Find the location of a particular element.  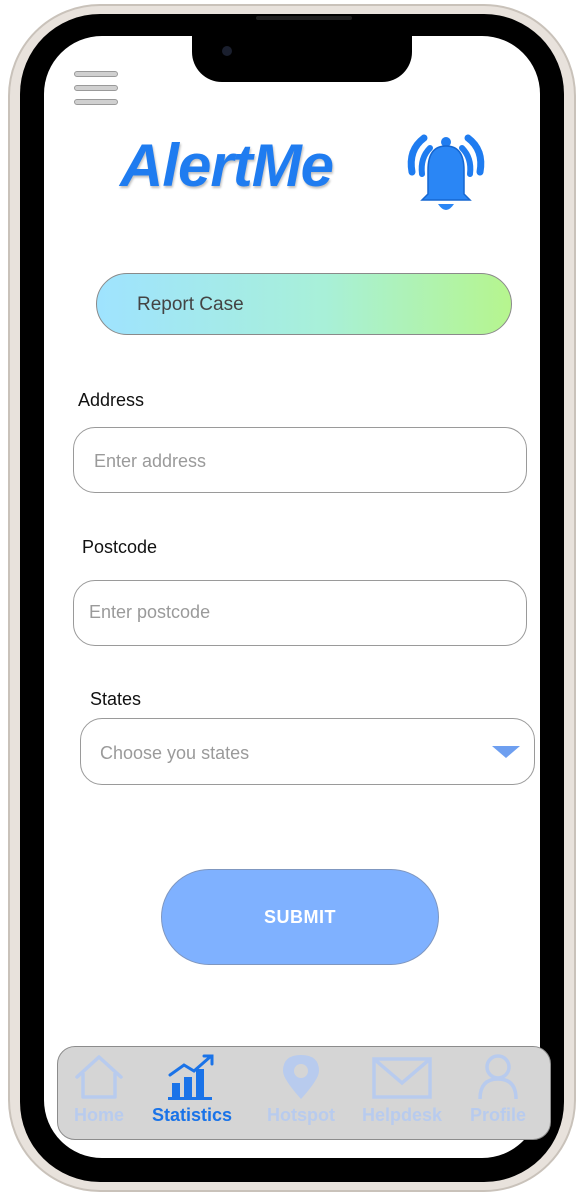

address-label: Address is located at coordinates (111, 400).